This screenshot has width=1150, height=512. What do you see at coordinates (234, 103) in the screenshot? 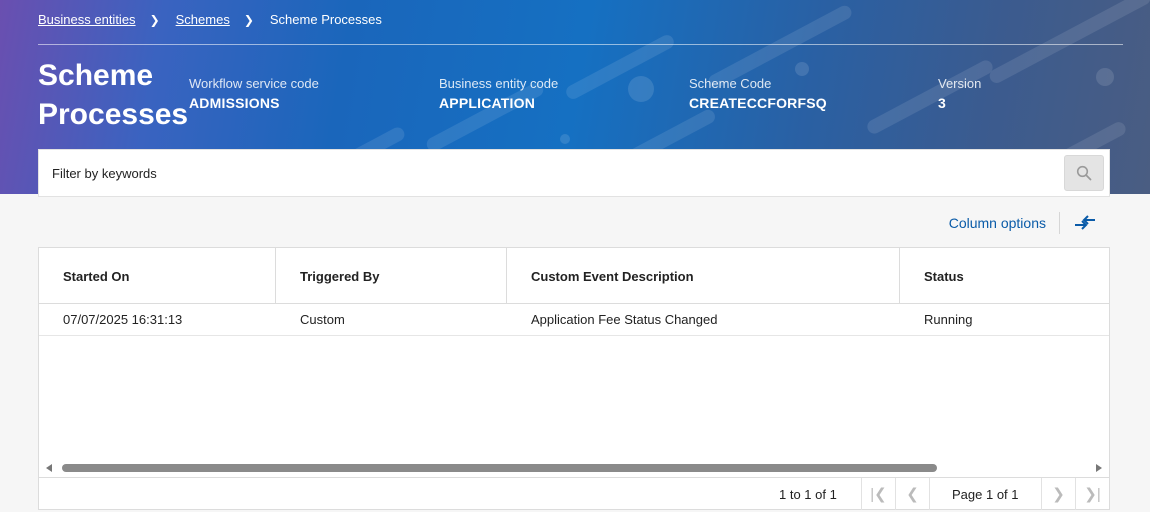
I see `meta-value: ADMISSIONS` at bounding box center [234, 103].